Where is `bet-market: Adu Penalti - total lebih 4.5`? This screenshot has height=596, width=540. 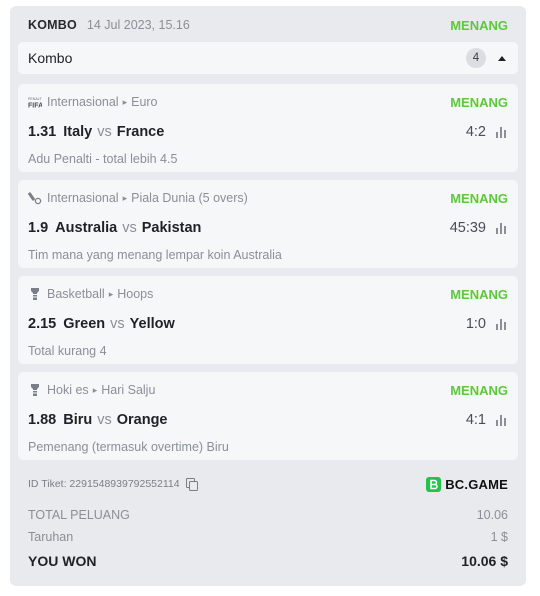 bet-market: Adu Penalti - total lebih 4.5 is located at coordinates (103, 159).